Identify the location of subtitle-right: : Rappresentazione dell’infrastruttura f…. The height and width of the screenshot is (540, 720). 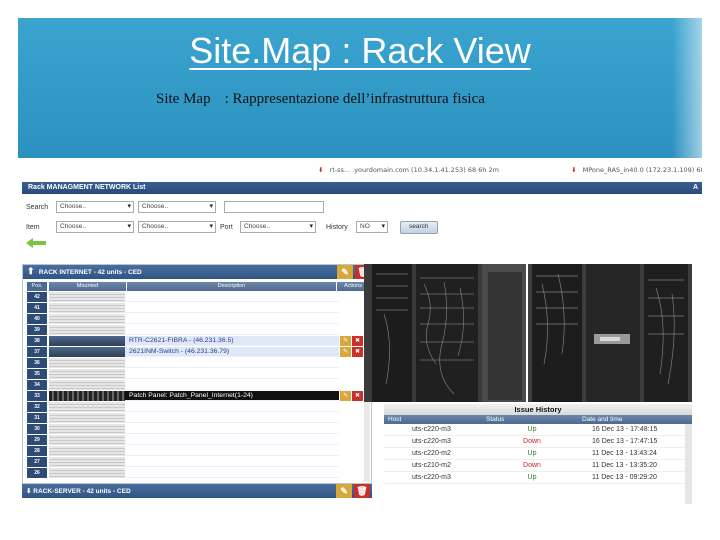
(354, 99).